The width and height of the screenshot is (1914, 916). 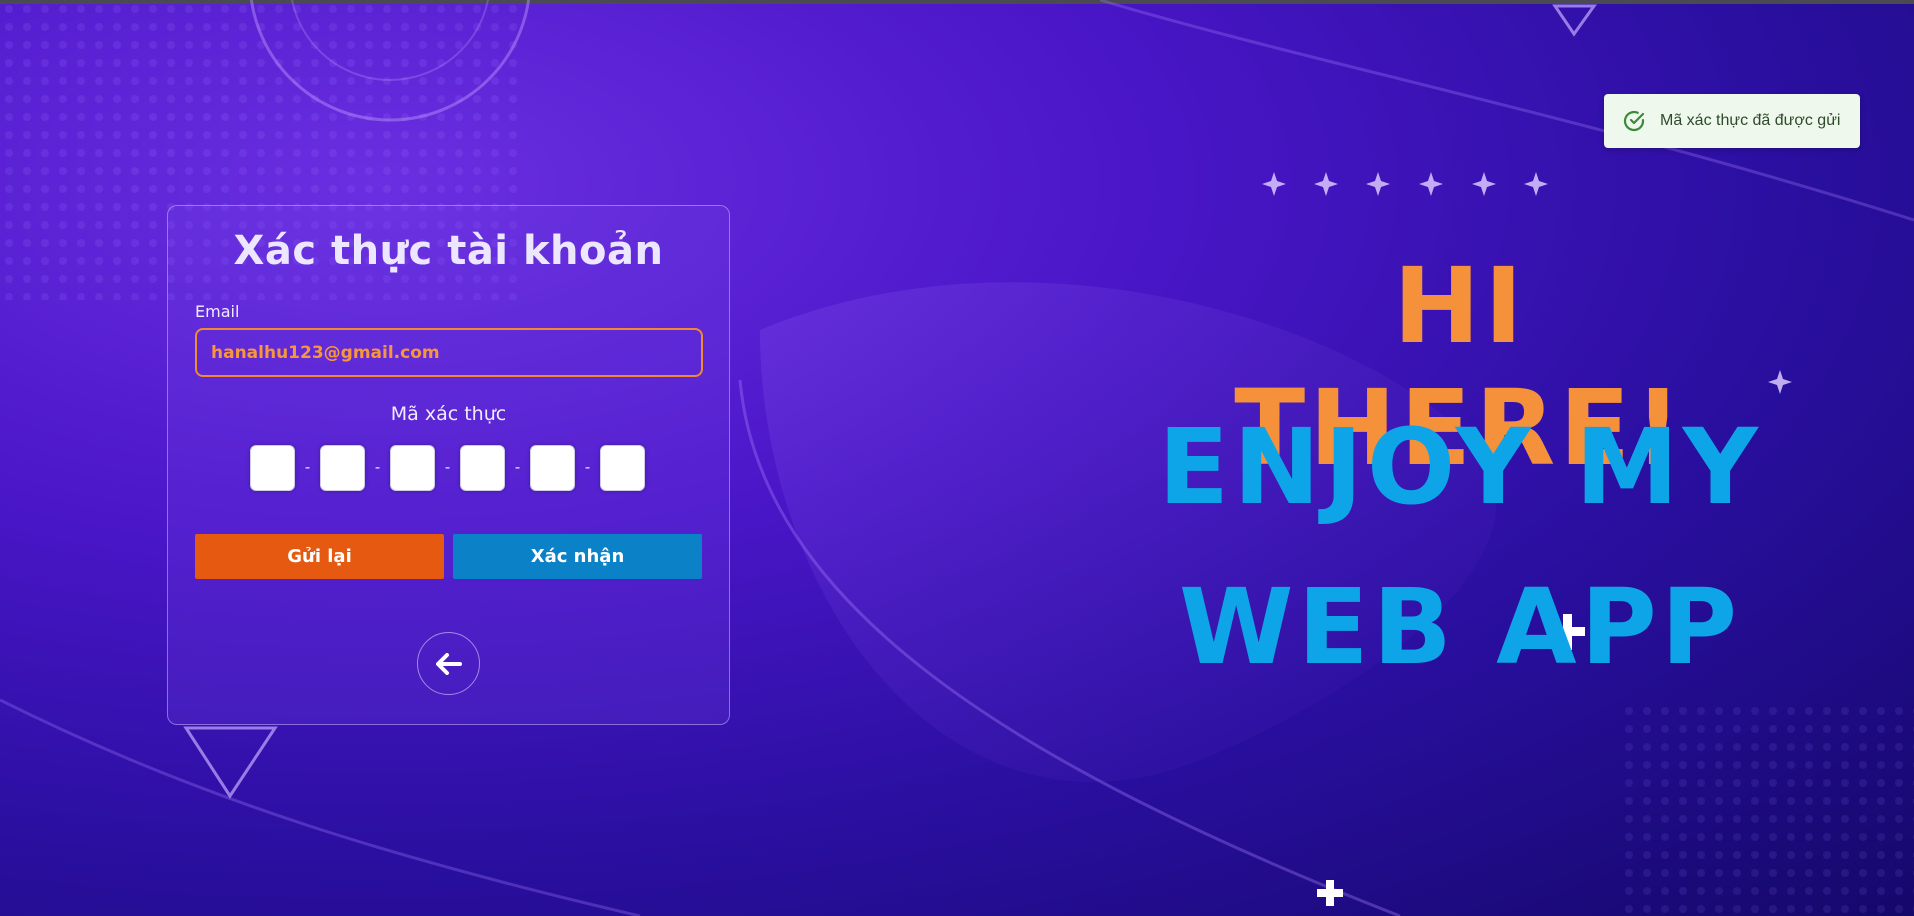 I want to click on hero-line-3: WEB APP, so click(x=1460, y=627).